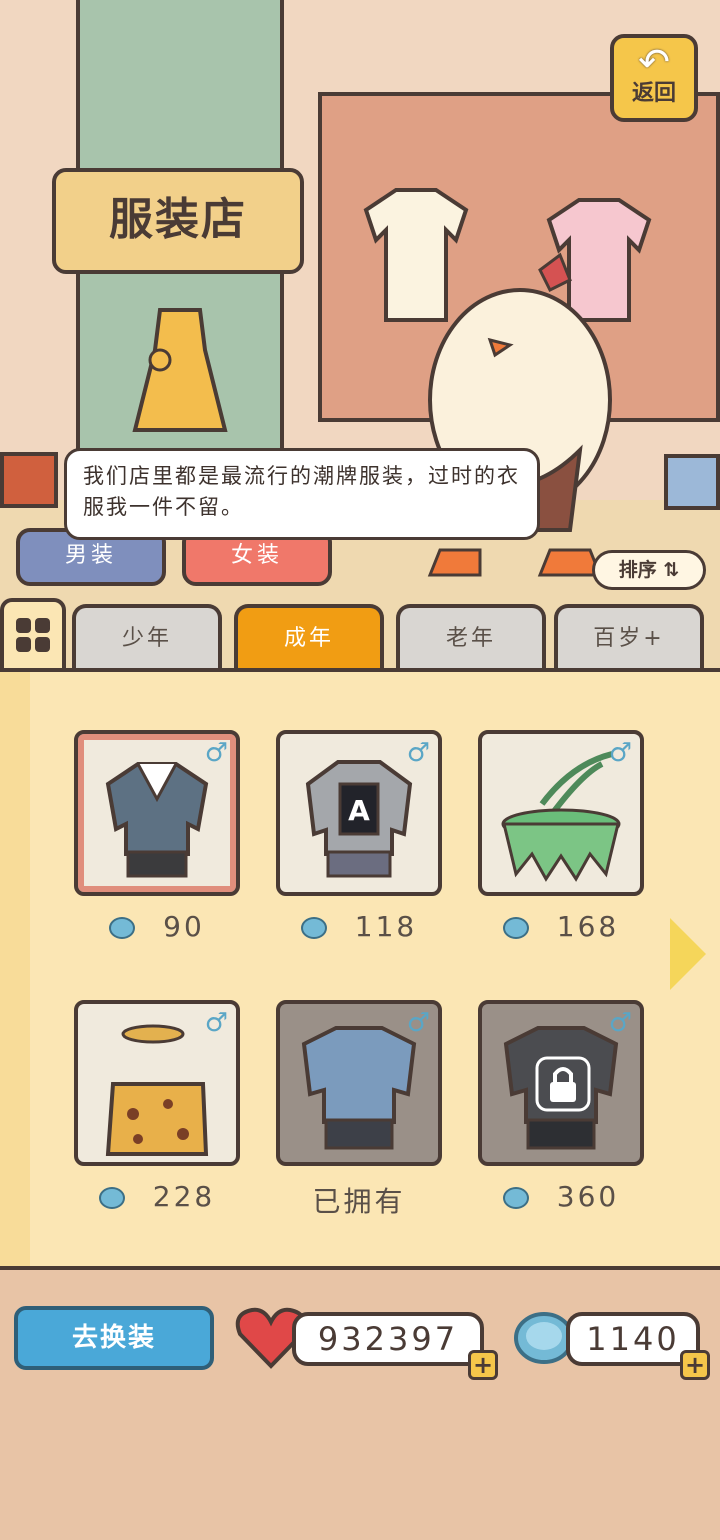 Image resolution: width=720 pixels, height=1540 pixels. I want to click on grid-icon, so click(33, 635).